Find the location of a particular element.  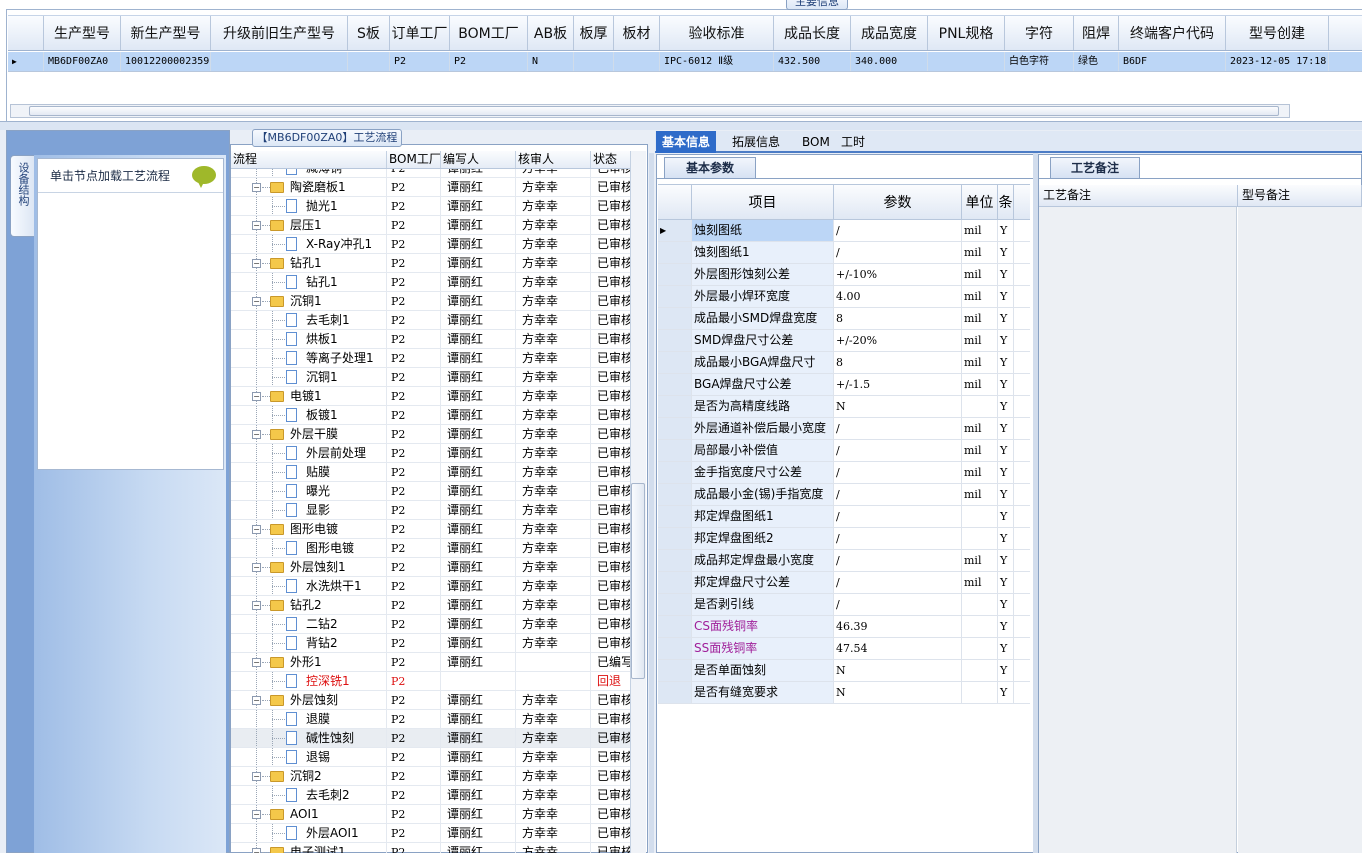

tree-row: 外层AOI1 P2 谭丽红 方幸幸 已审核 is located at coordinates (431, 833).